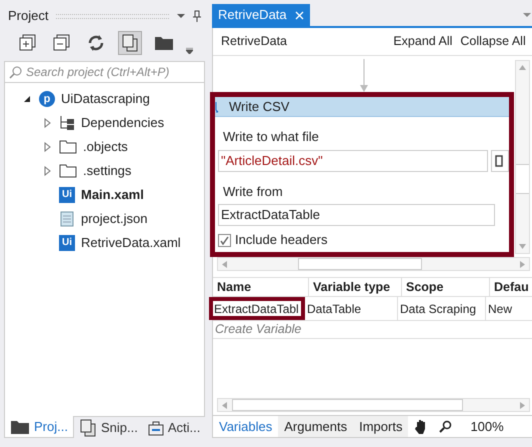  Describe the element at coordinates (493, 41) in the screenshot. I see `toolbar-link: Collapse All` at that location.